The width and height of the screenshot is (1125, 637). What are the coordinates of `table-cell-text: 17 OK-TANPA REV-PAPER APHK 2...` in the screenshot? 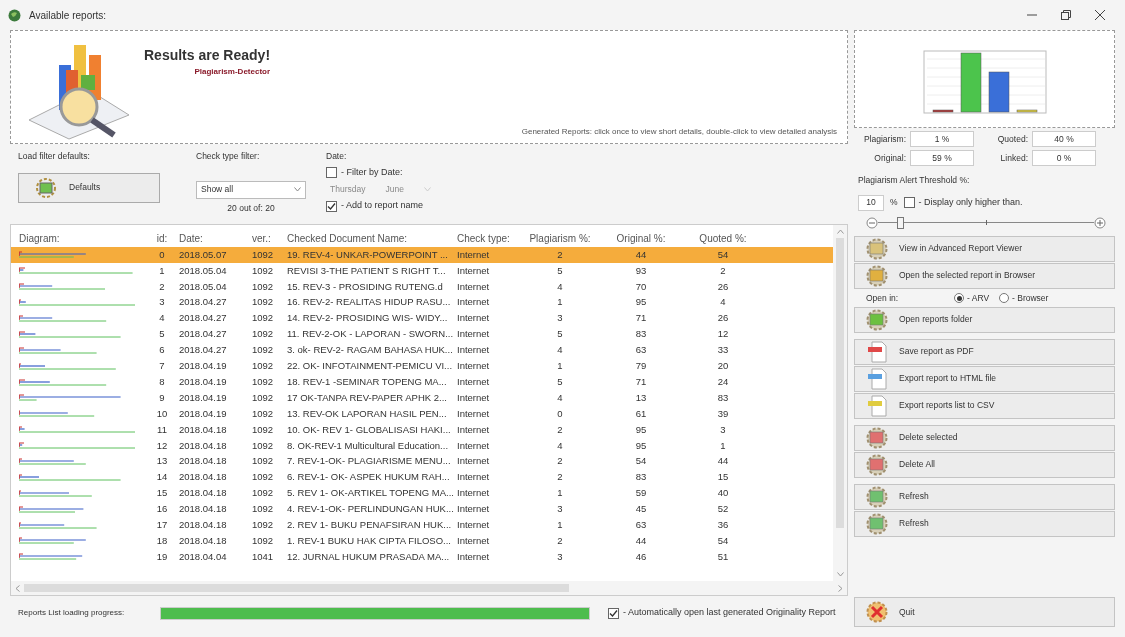 It's located at (367, 397).